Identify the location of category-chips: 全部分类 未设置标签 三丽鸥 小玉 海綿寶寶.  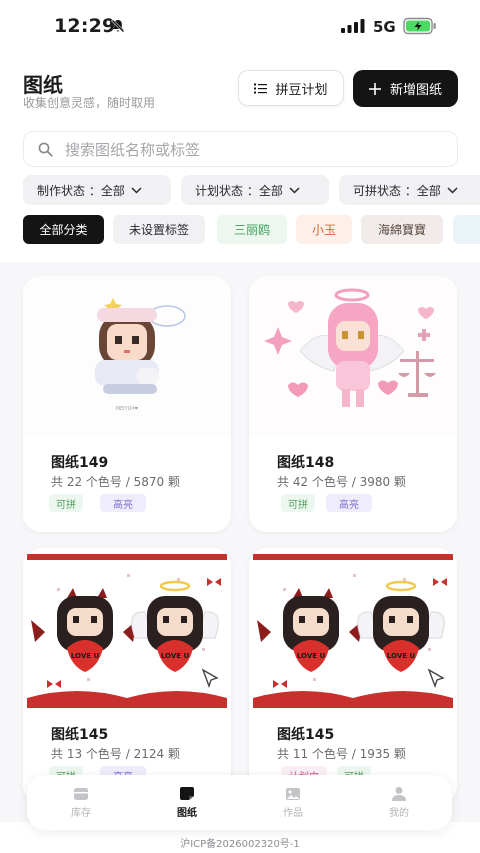
(251, 230).